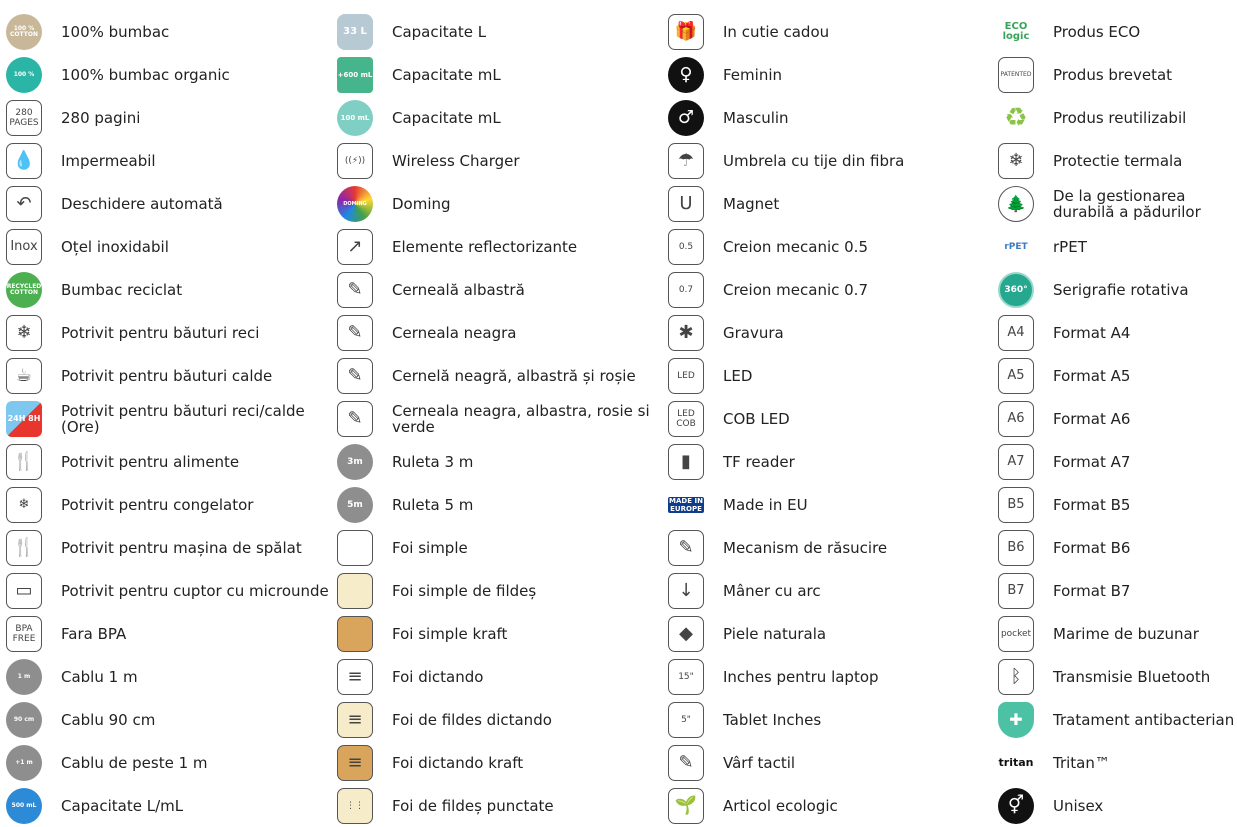 This screenshot has height=827, width=1237. What do you see at coordinates (686, 31) in the screenshot?
I see `gift-box-icon: 🎁` at bounding box center [686, 31].